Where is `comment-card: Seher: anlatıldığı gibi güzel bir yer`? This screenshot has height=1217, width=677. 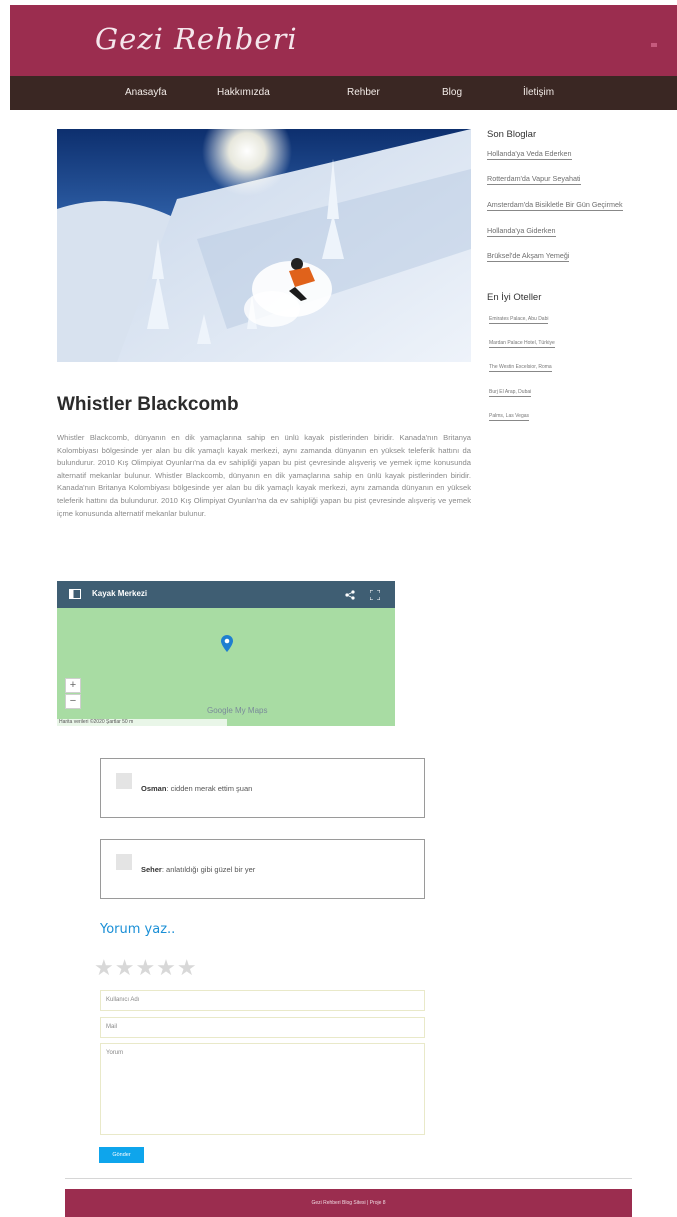
comment-card: Seher: anlatıldığı gibi güzel bir yer is located at coordinates (262, 869).